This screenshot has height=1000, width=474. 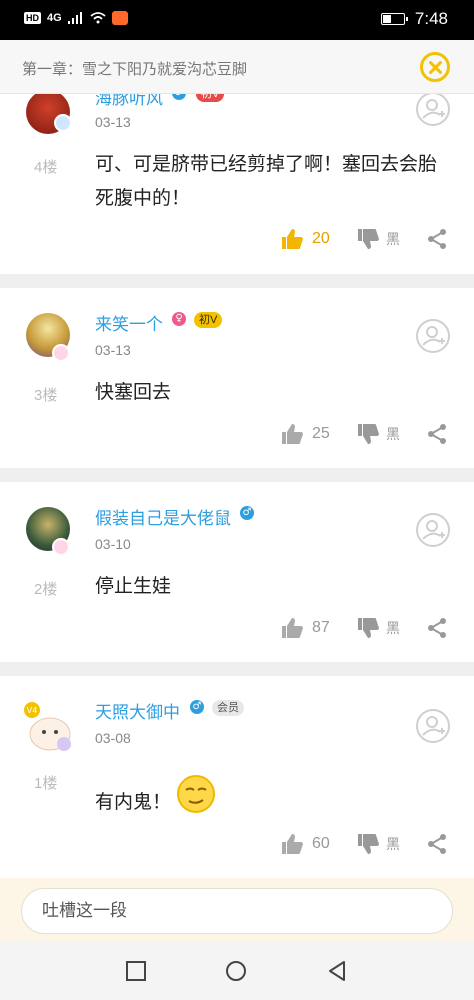 I want to click on wifi-icon, so click(x=98, y=18).